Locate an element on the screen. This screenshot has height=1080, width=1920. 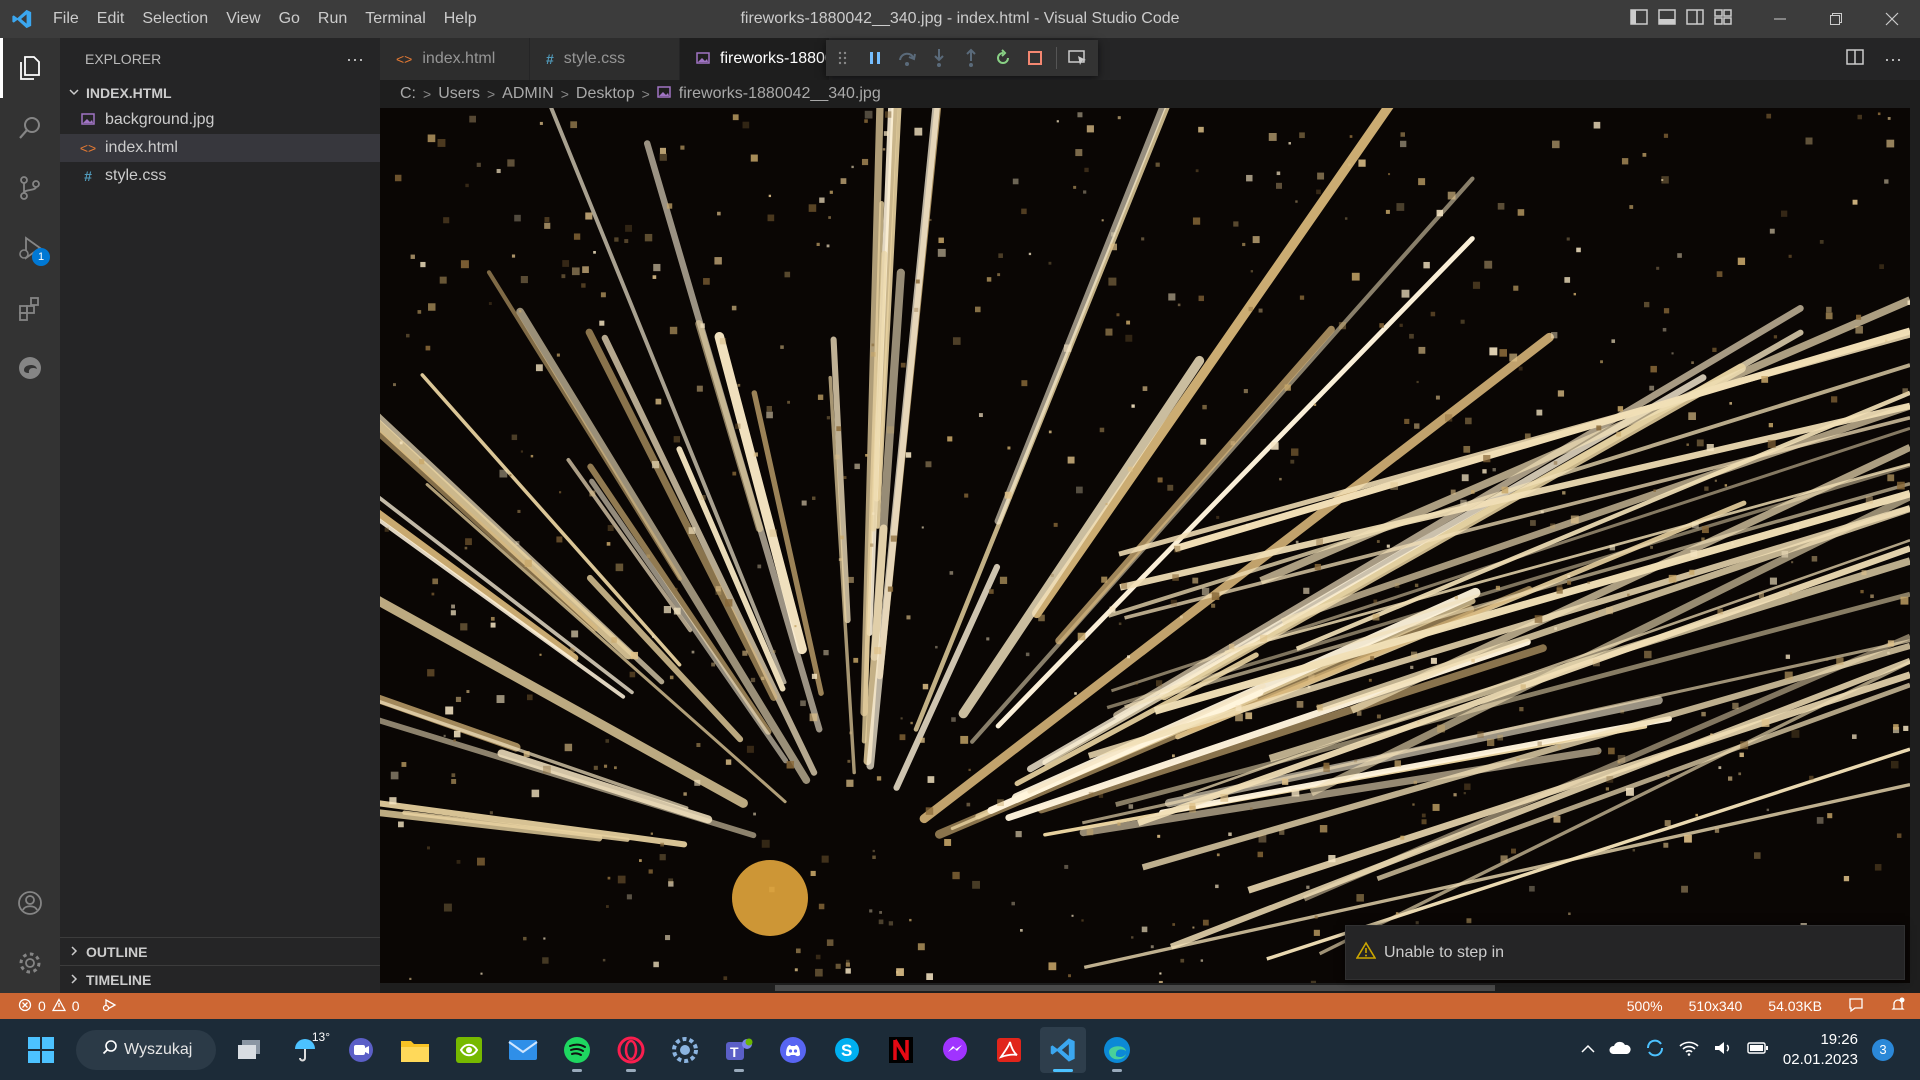
menu-help: Help is located at coordinates (460, 19).